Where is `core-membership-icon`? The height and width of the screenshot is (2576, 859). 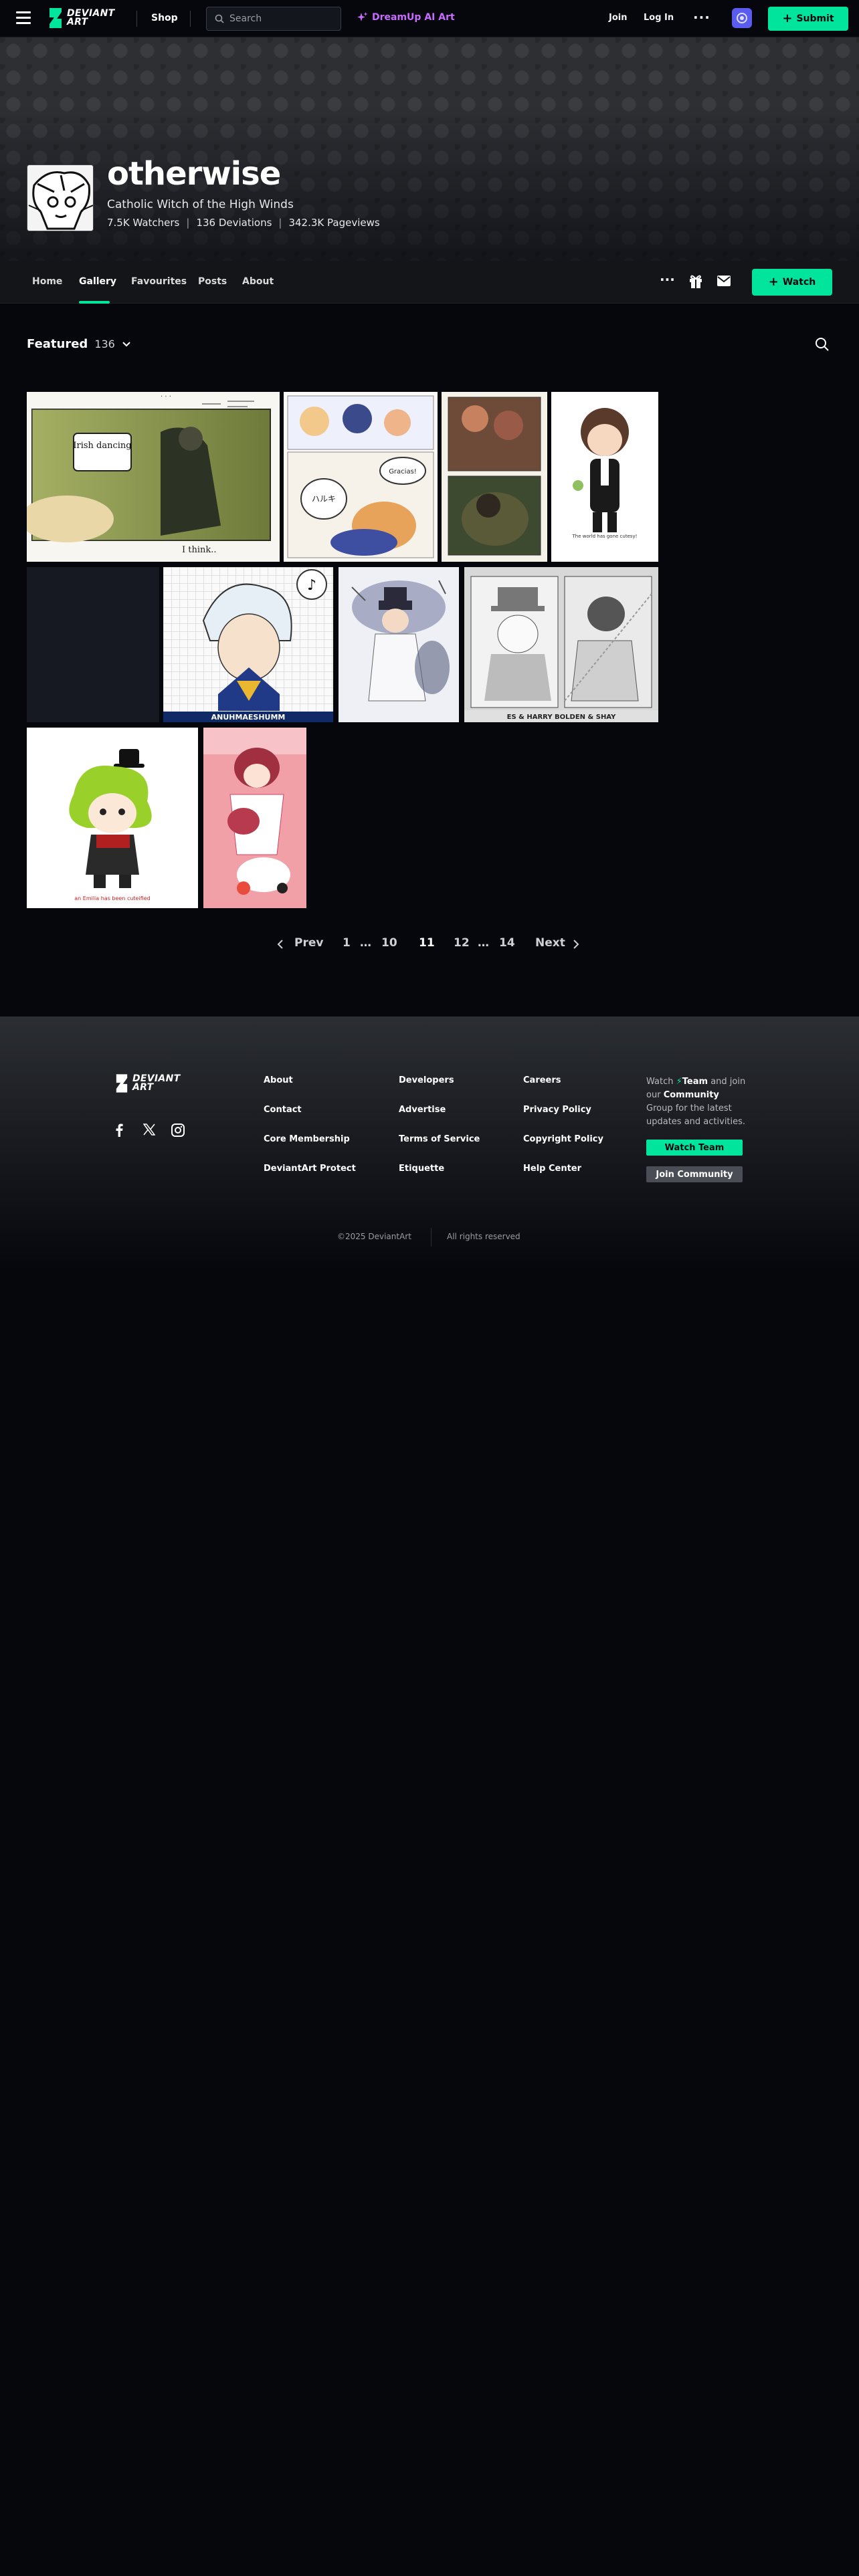 core-membership-icon is located at coordinates (742, 18).